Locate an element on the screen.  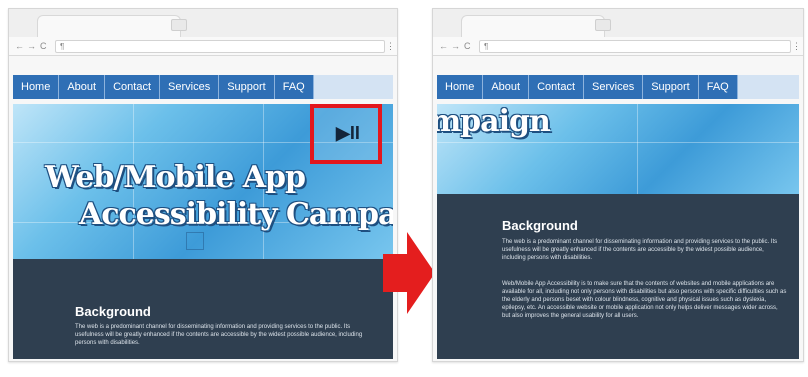
hero-banner-scrolled: ampaign is located at coordinates (618, 149).